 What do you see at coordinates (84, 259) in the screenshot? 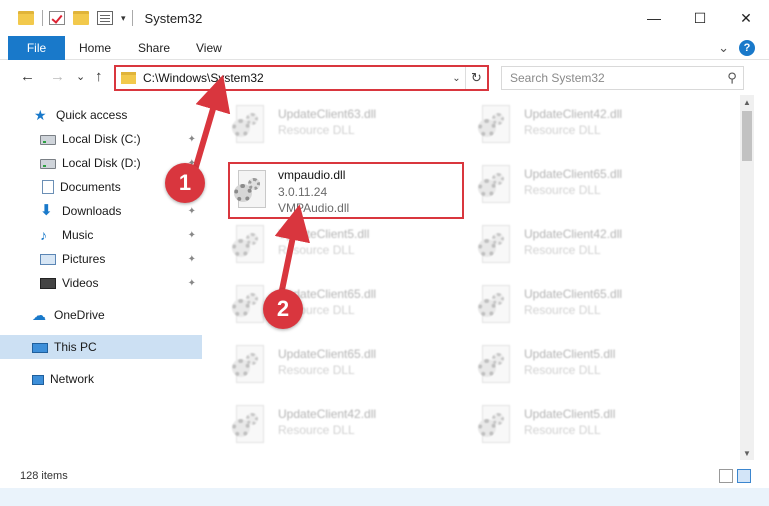
I see `sidebar-item-label: Pictures` at bounding box center [84, 259].